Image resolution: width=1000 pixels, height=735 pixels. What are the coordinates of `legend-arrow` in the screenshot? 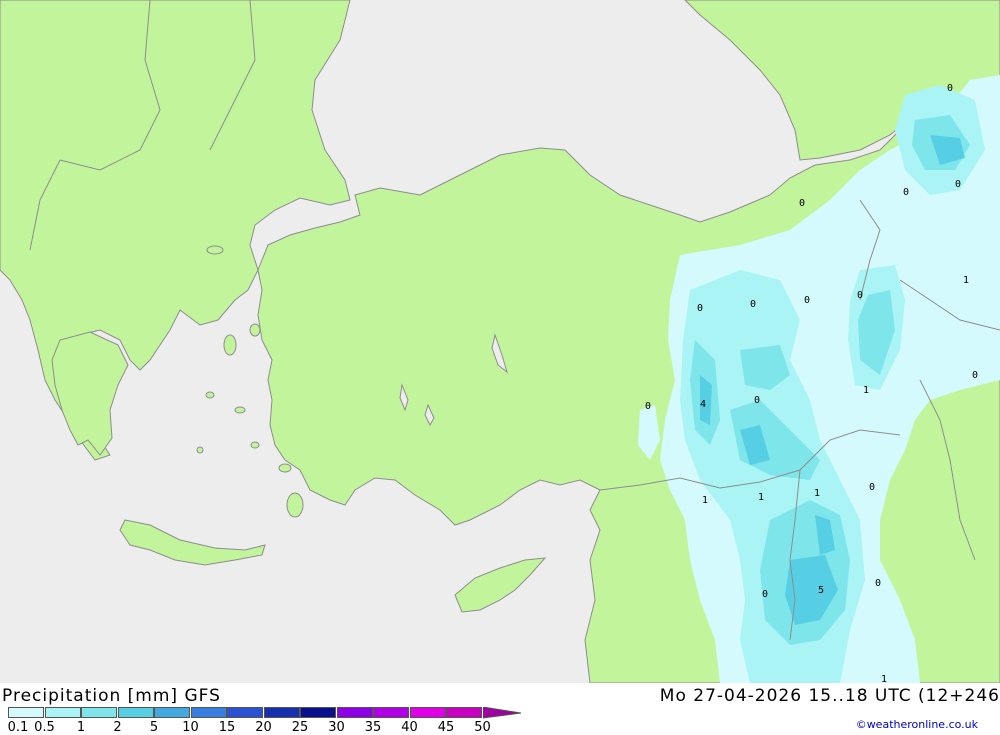 It's located at (501, 713).